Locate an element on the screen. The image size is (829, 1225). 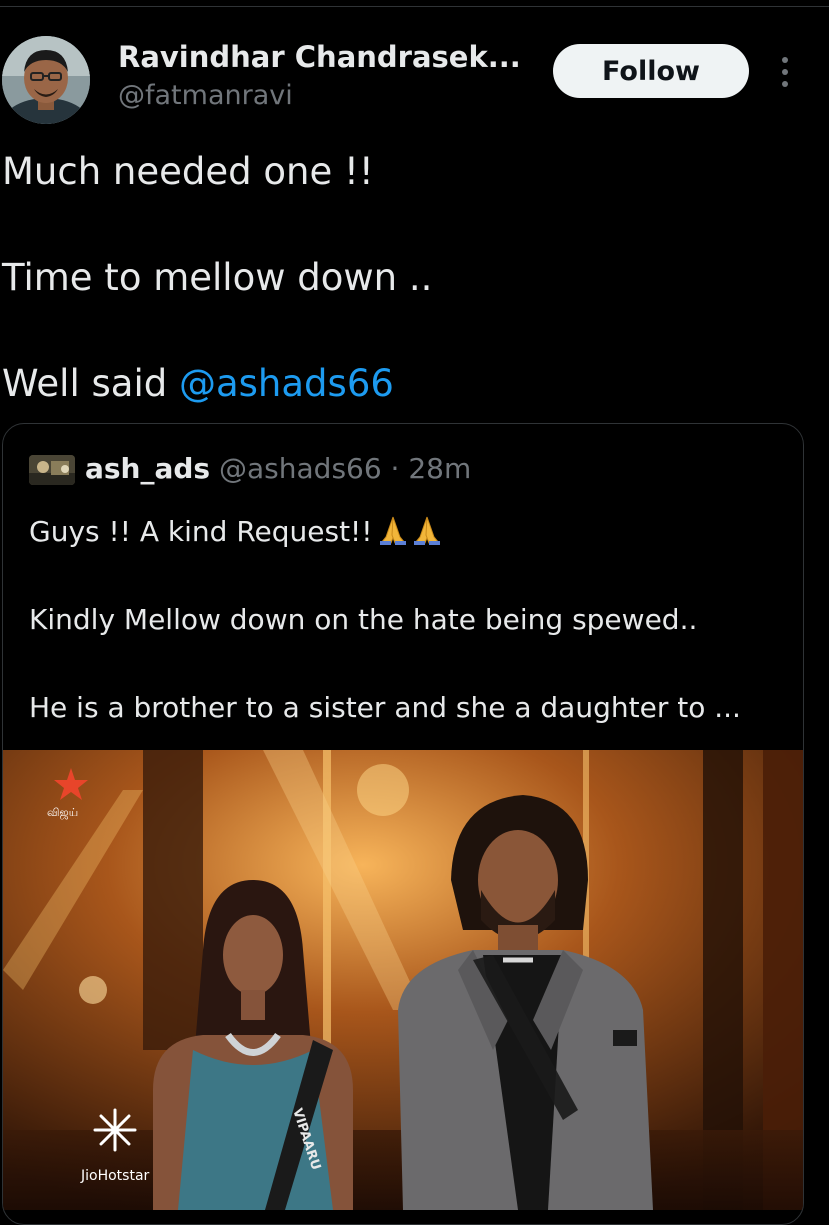
profile-photo is located at coordinates (46, 80).